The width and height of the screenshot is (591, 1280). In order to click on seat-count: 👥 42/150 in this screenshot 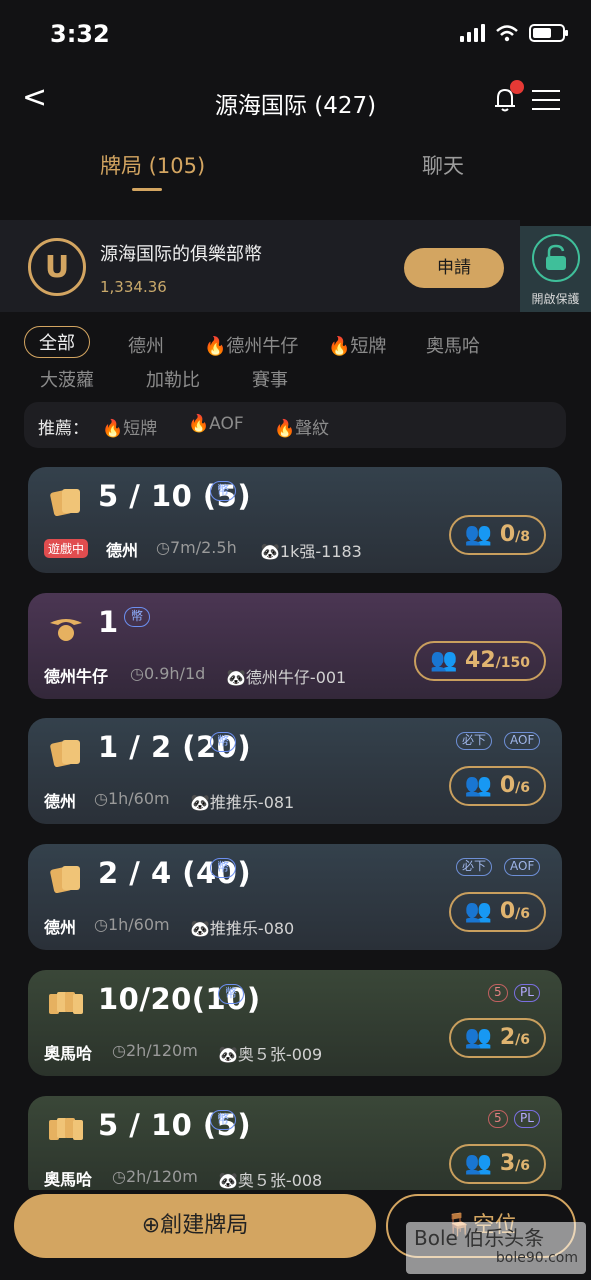, I will do `click(479, 661)`.